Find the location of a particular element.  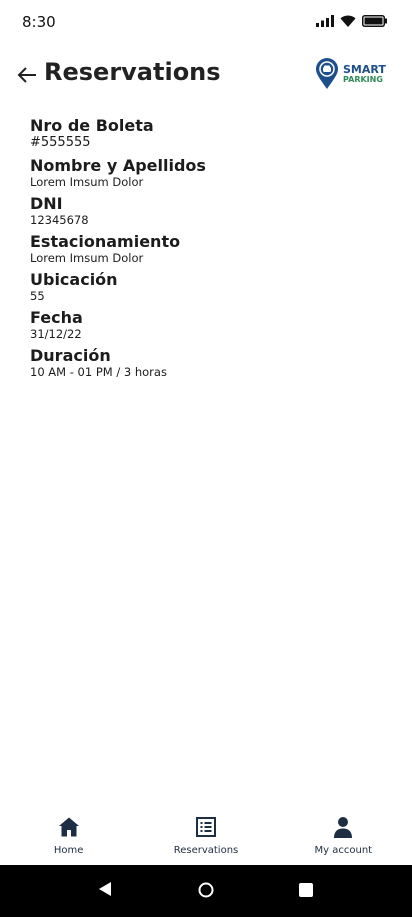

nav-label: Home is located at coordinates (68, 850).